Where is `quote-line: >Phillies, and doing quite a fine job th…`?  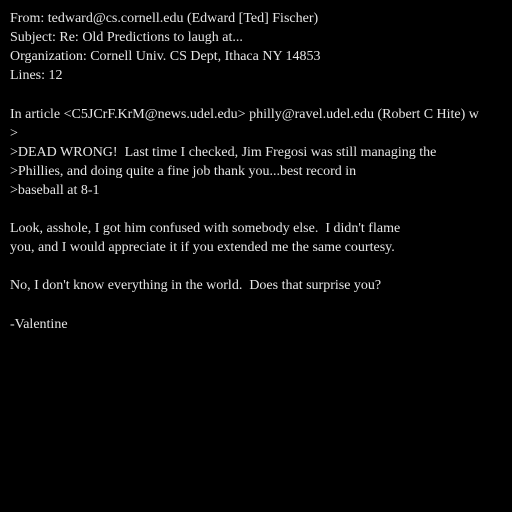
quote-line: >Phillies, and doing quite a fine job th… is located at coordinates (183, 171).